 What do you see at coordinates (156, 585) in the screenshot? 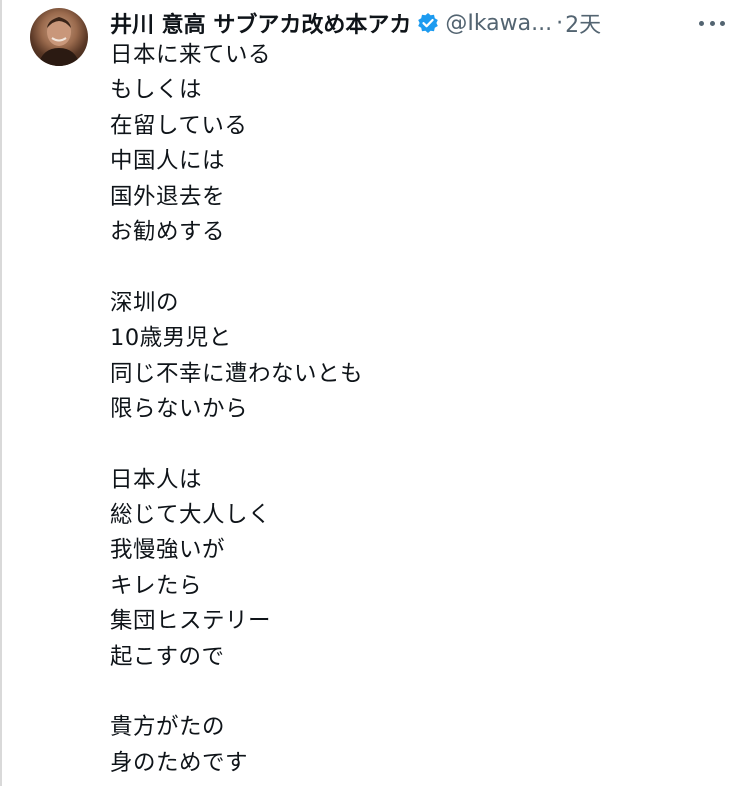
I see `tweet-line: キレたら` at bounding box center [156, 585].